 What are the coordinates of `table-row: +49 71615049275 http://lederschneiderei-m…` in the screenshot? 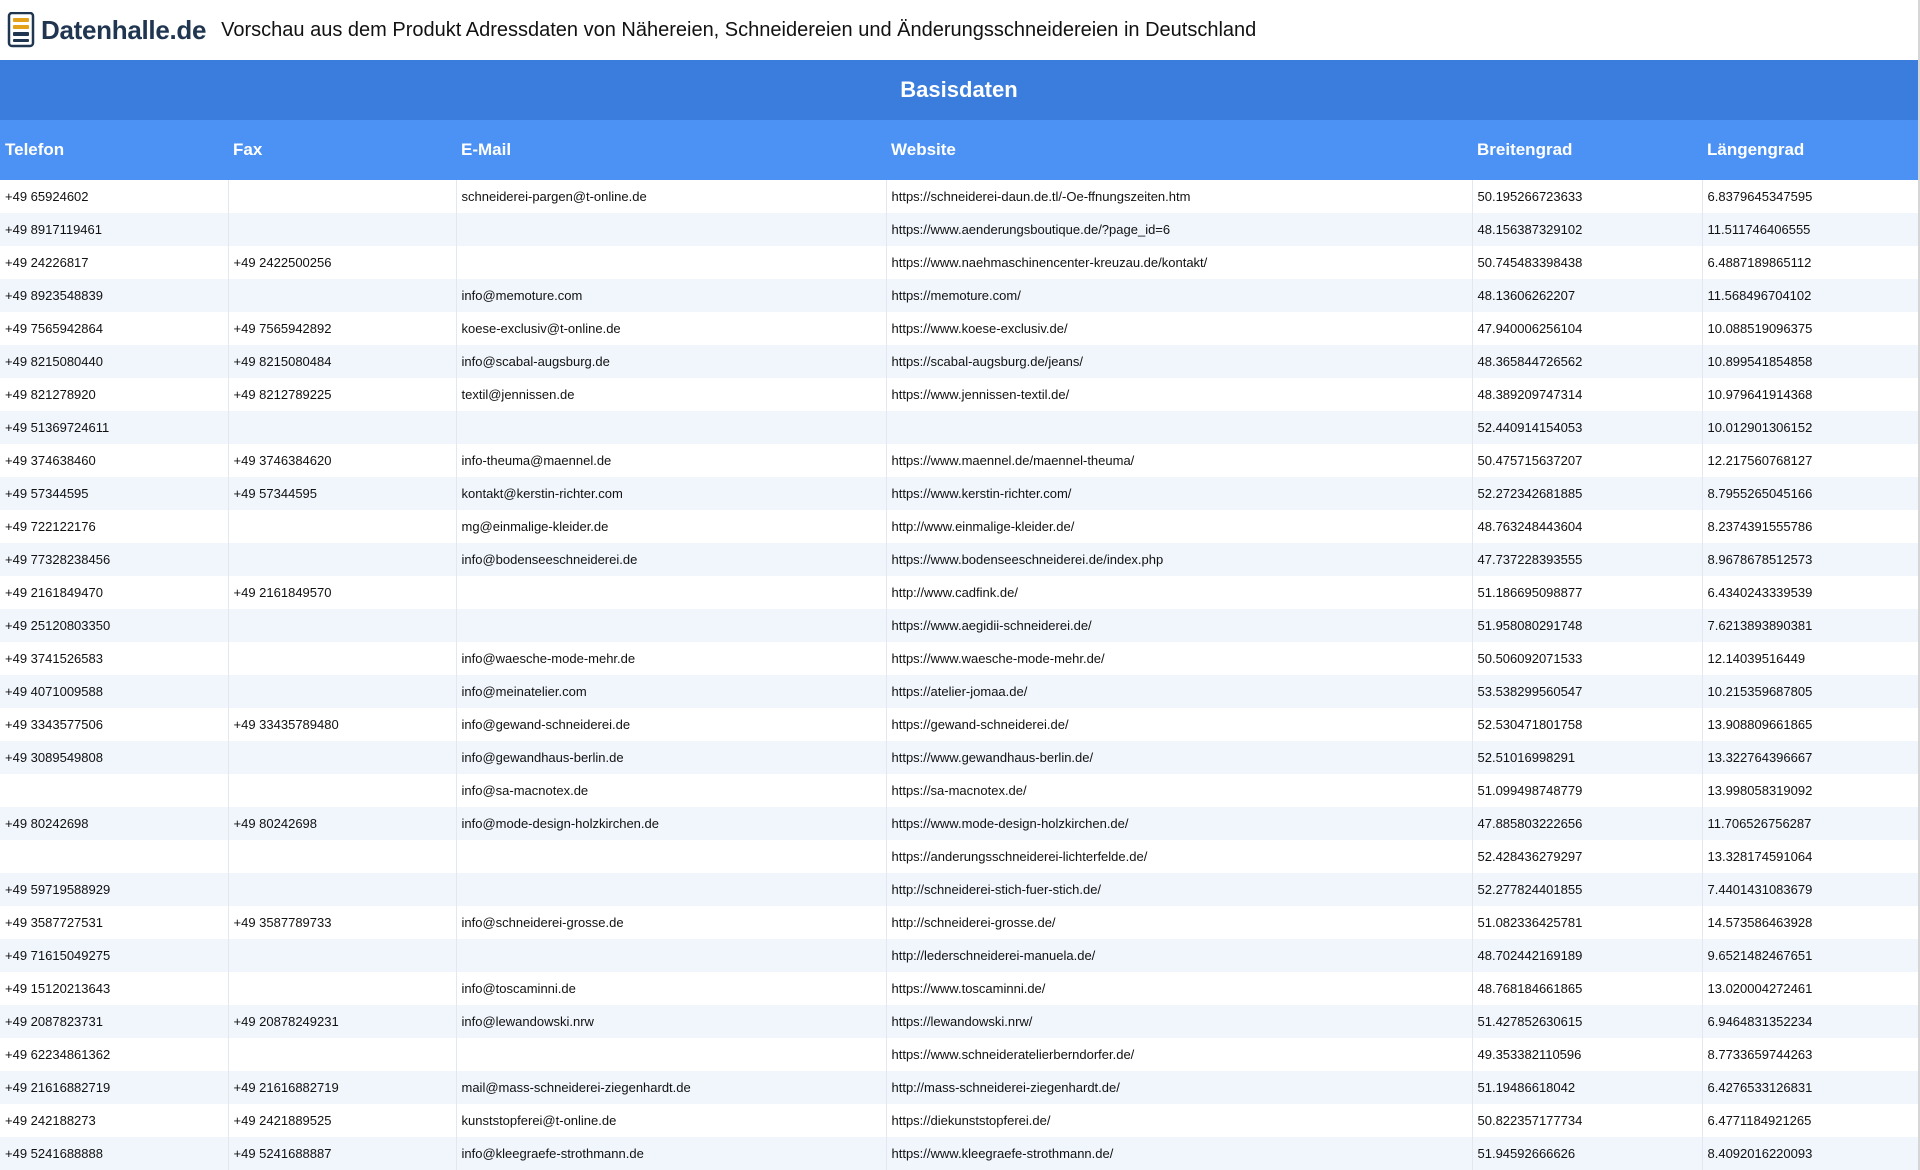 It's located at (959, 955).